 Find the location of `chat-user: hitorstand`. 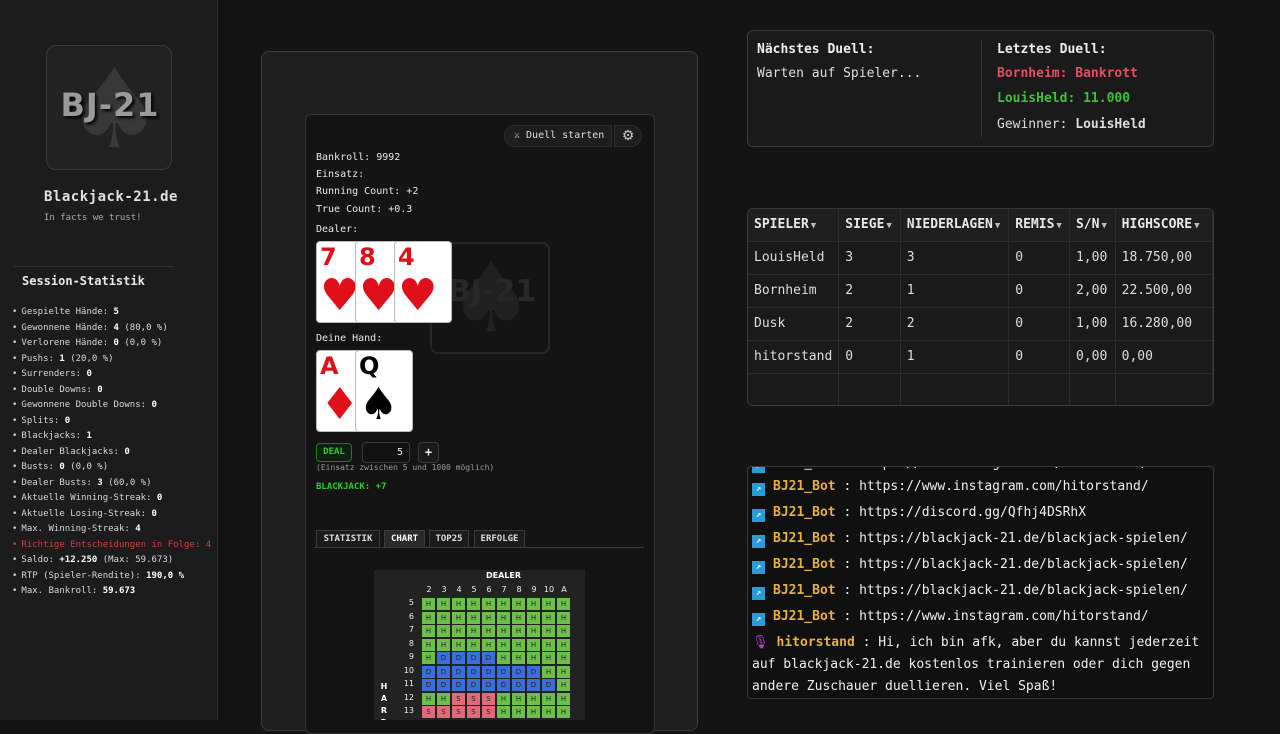

chat-user: hitorstand is located at coordinates (815, 642).